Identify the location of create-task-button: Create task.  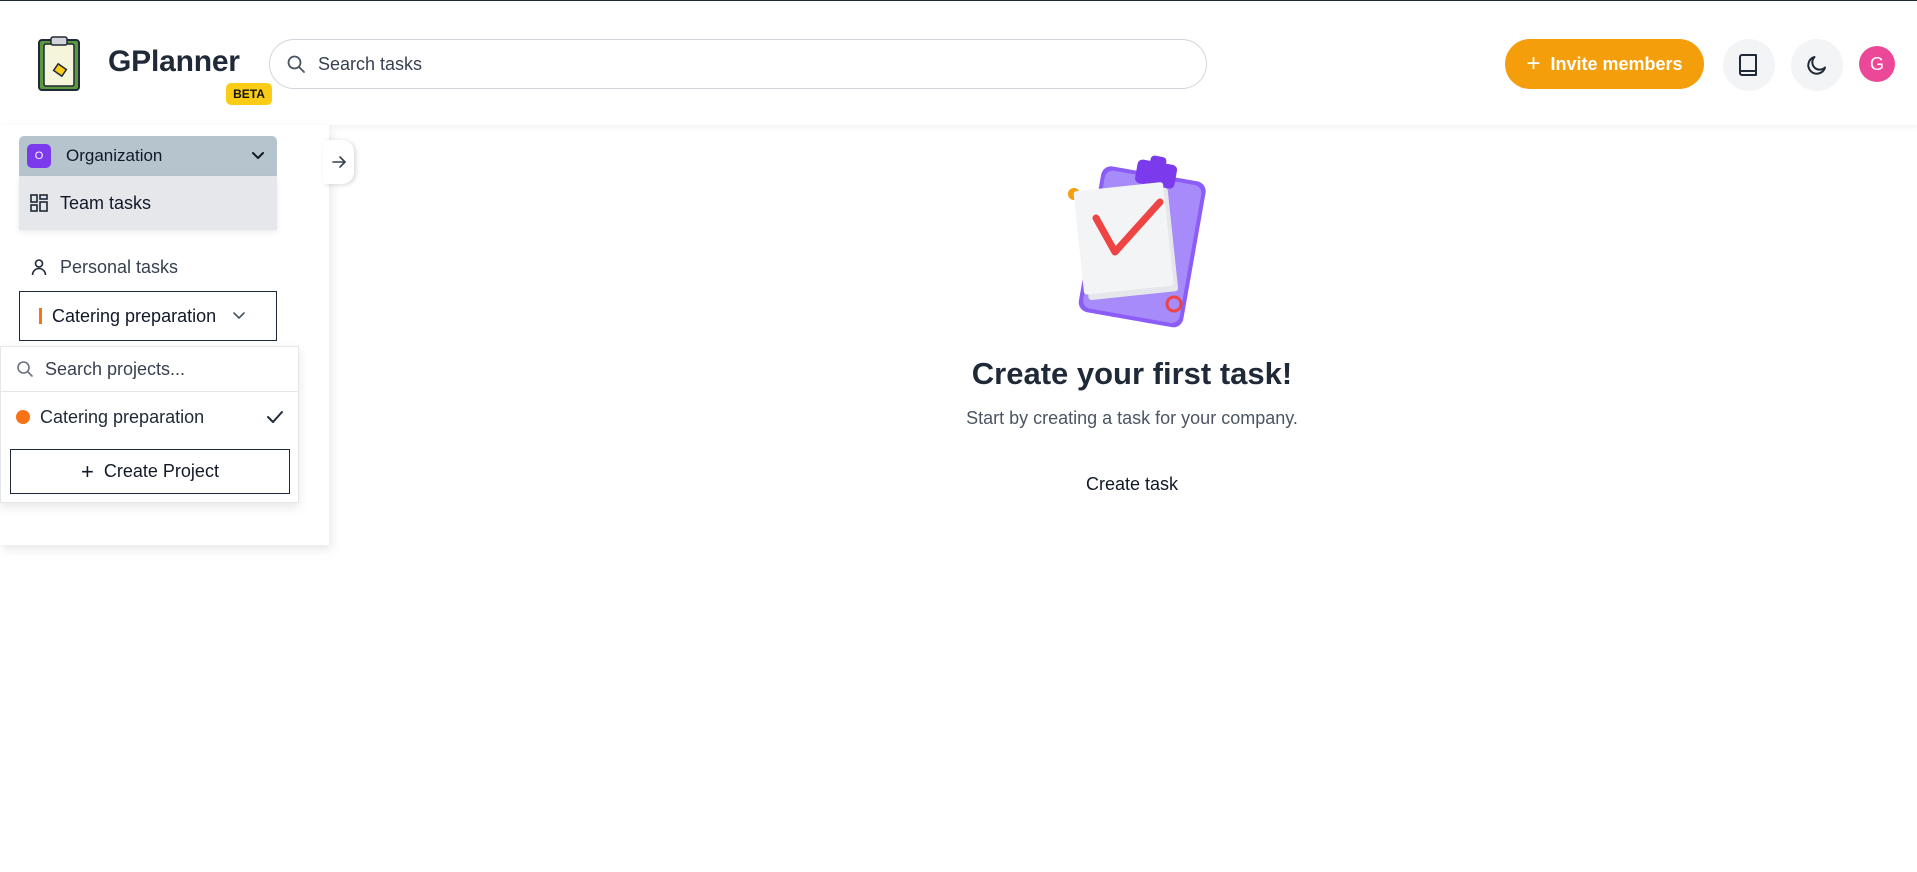
(1132, 489).